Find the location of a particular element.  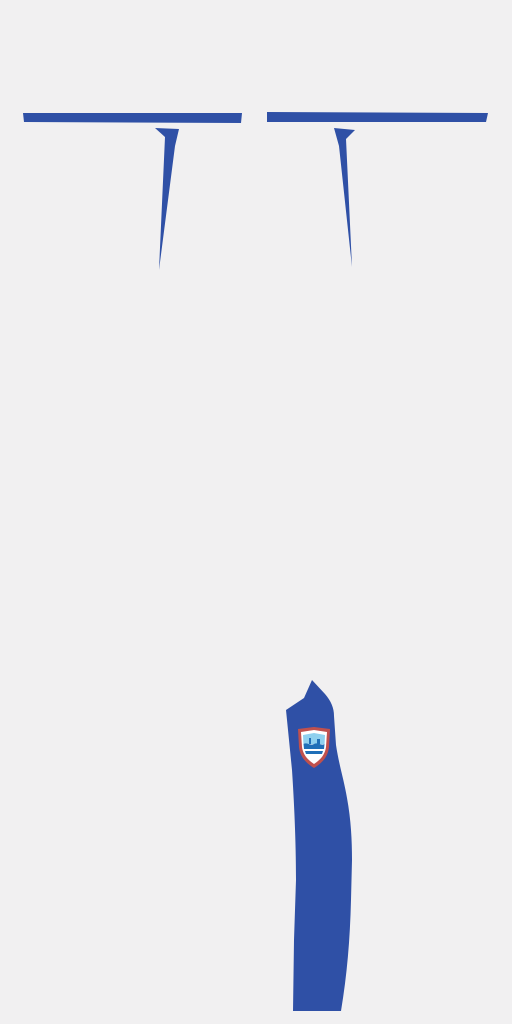

left-collar-point is located at coordinates (167, 199).